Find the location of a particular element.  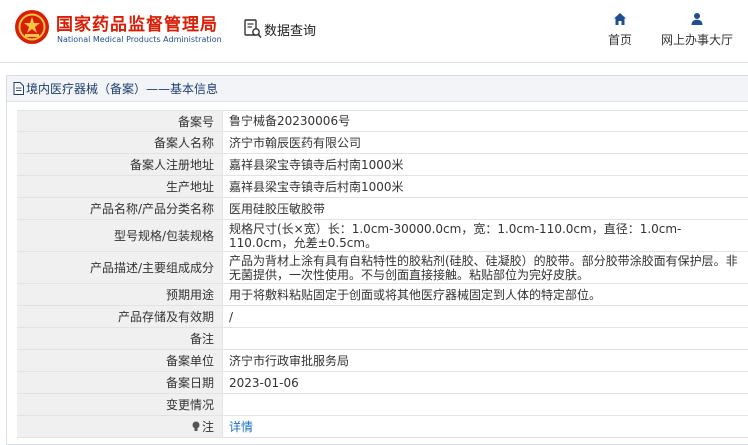

row-label: 备案单位 is located at coordinates (120, 360).